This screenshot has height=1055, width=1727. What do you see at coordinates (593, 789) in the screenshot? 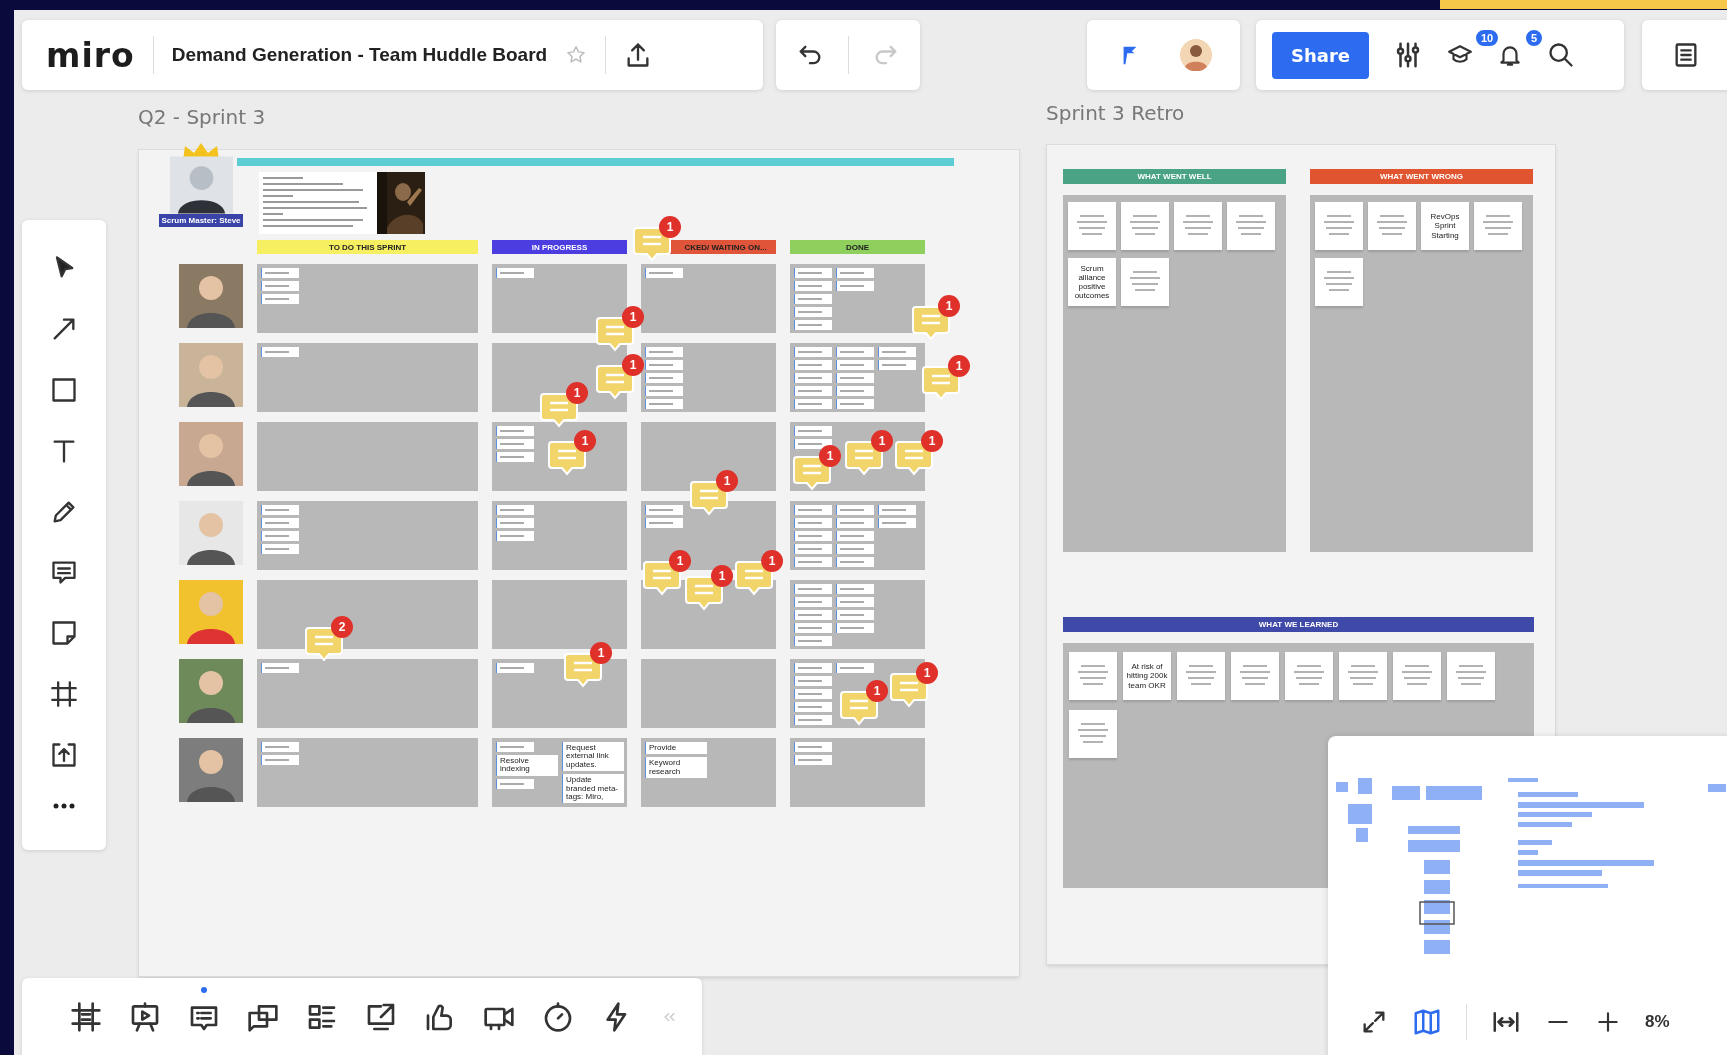
I see `sticky-note: Update branded meta-tags: Miro,` at bounding box center [593, 789].